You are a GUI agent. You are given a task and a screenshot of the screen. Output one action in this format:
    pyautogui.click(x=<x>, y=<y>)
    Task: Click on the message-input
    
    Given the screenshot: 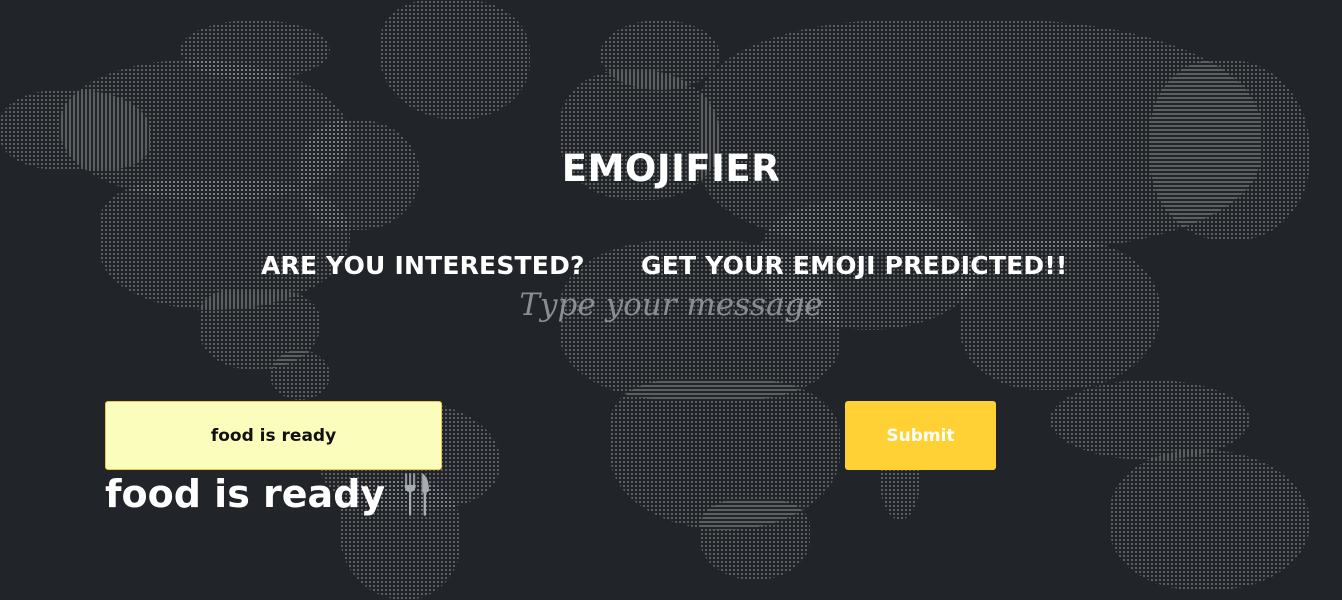 What is the action you would take?
    pyautogui.click(x=273, y=435)
    